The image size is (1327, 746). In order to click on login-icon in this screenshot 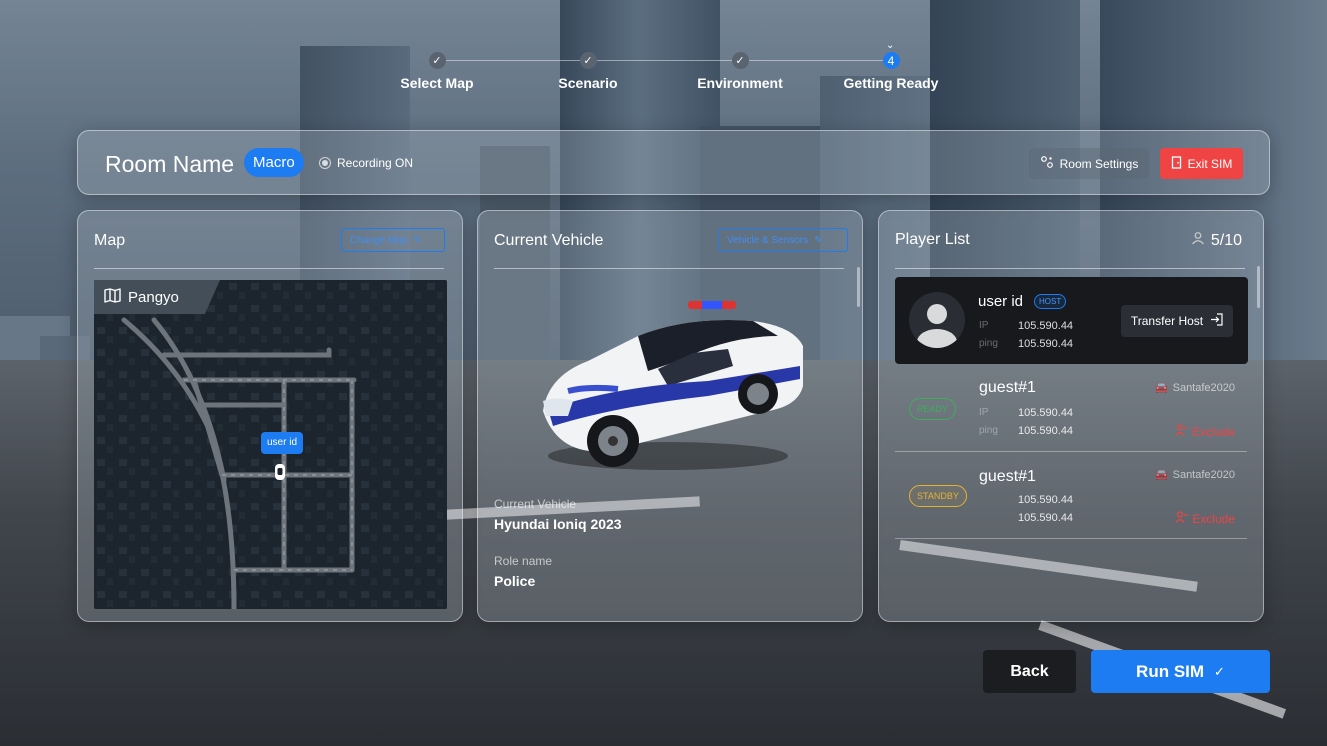, I will do `click(1216, 321)`.